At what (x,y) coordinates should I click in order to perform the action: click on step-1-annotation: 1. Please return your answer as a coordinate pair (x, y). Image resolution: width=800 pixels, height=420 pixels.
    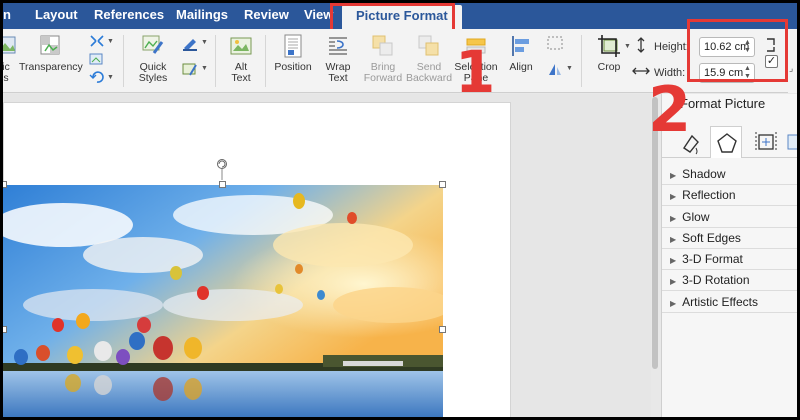
    Looking at the image, I should click on (475, 72).